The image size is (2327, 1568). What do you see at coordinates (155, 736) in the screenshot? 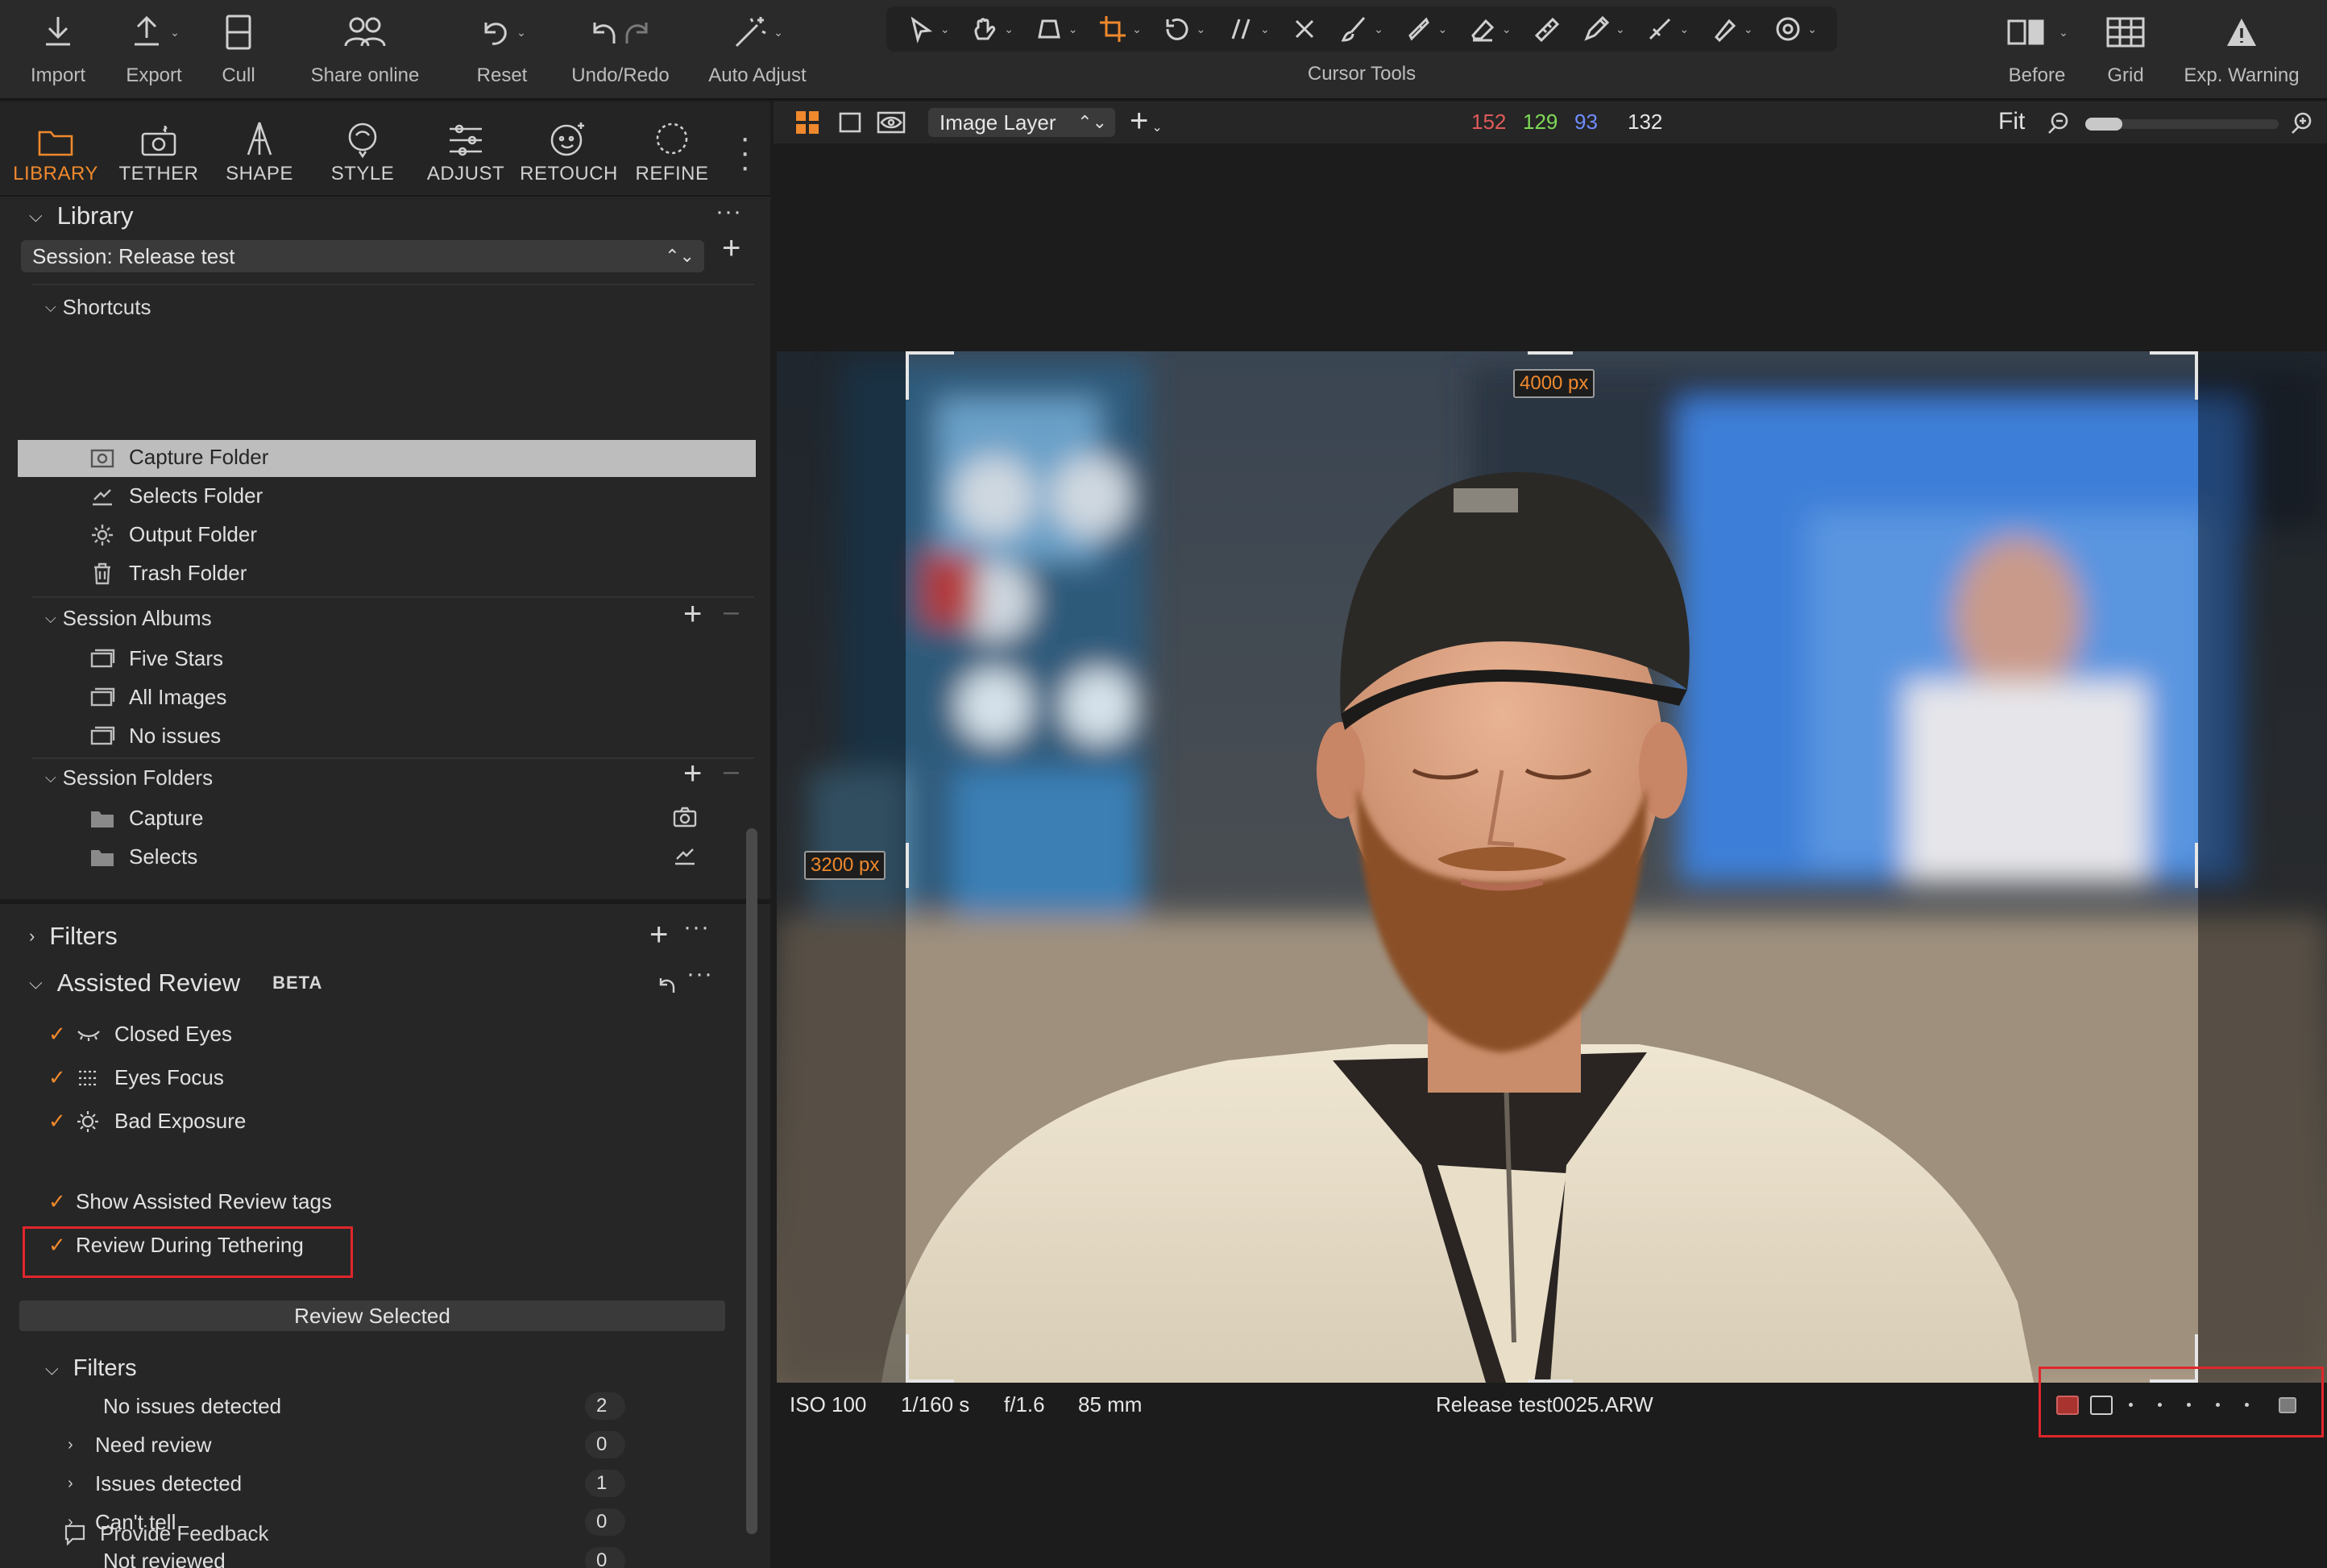
I see `album-no-issues: No issues` at bounding box center [155, 736].